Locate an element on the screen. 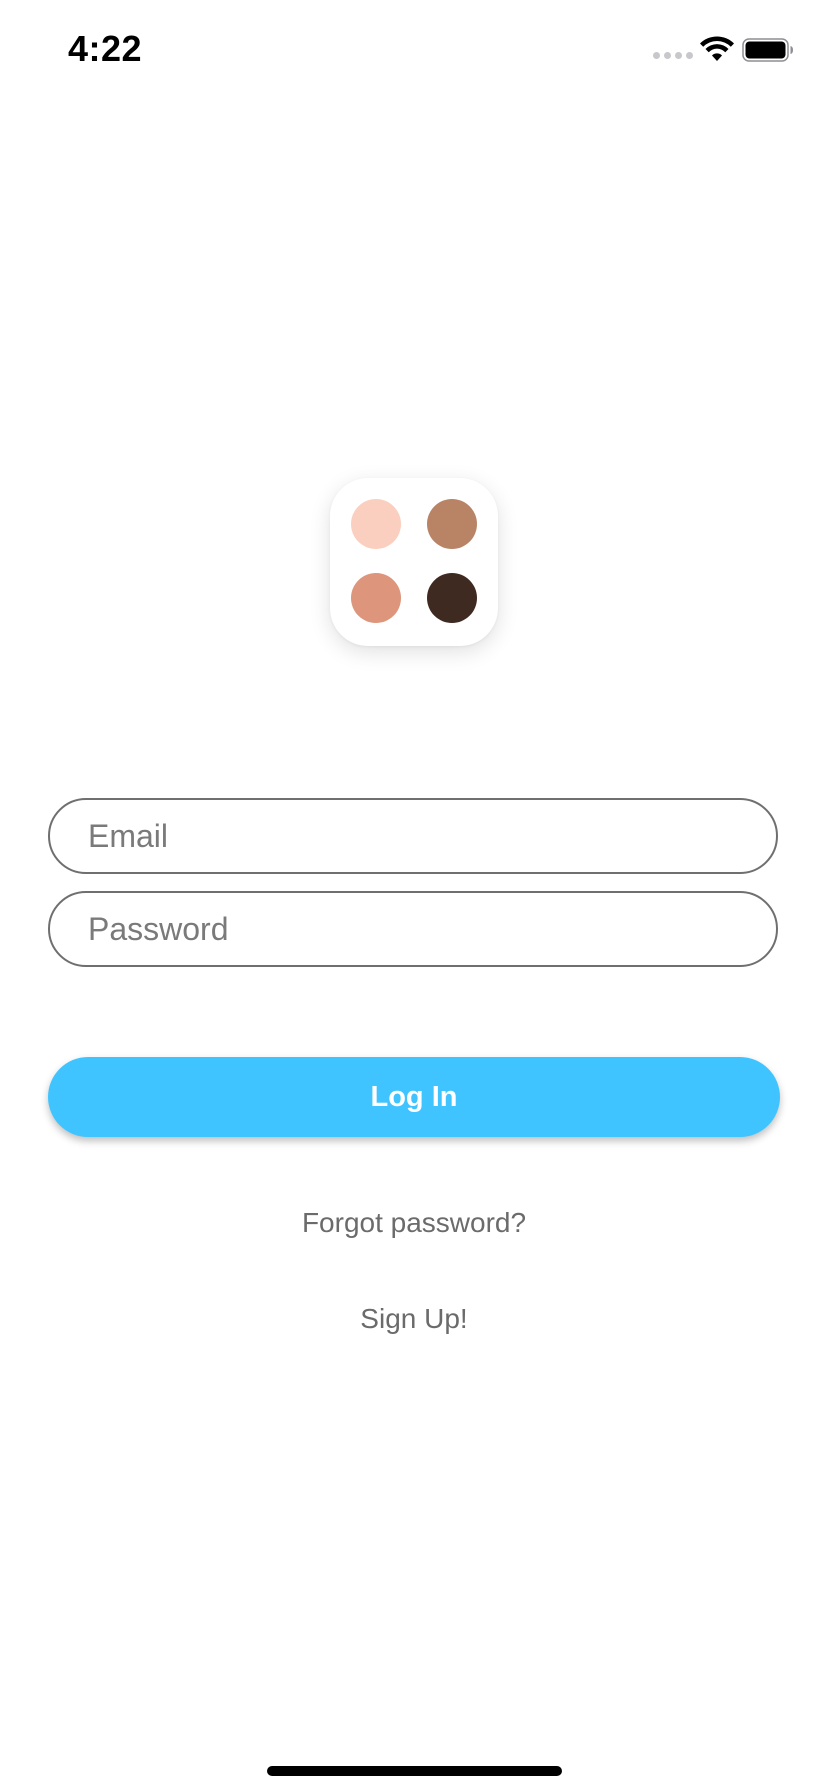 This screenshot has height=1792, width=828. skin-swatch-light is located at coordinates (376, 524).